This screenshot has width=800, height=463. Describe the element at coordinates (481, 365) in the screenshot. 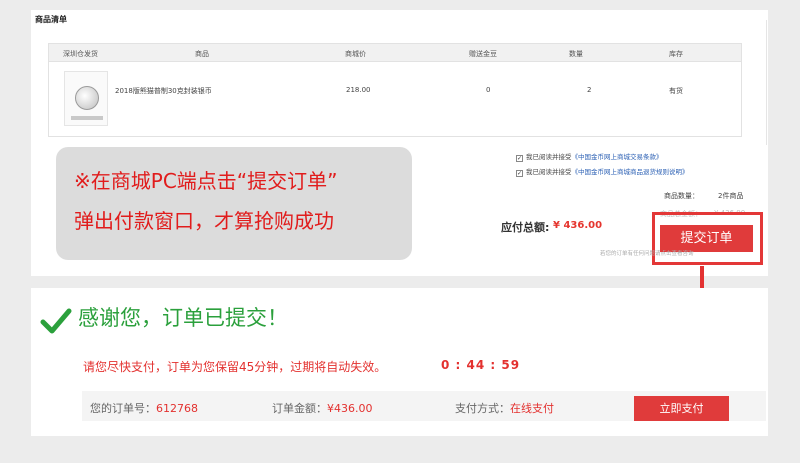

I see `countdown-timer: 0 : 44 : 59` at that location.